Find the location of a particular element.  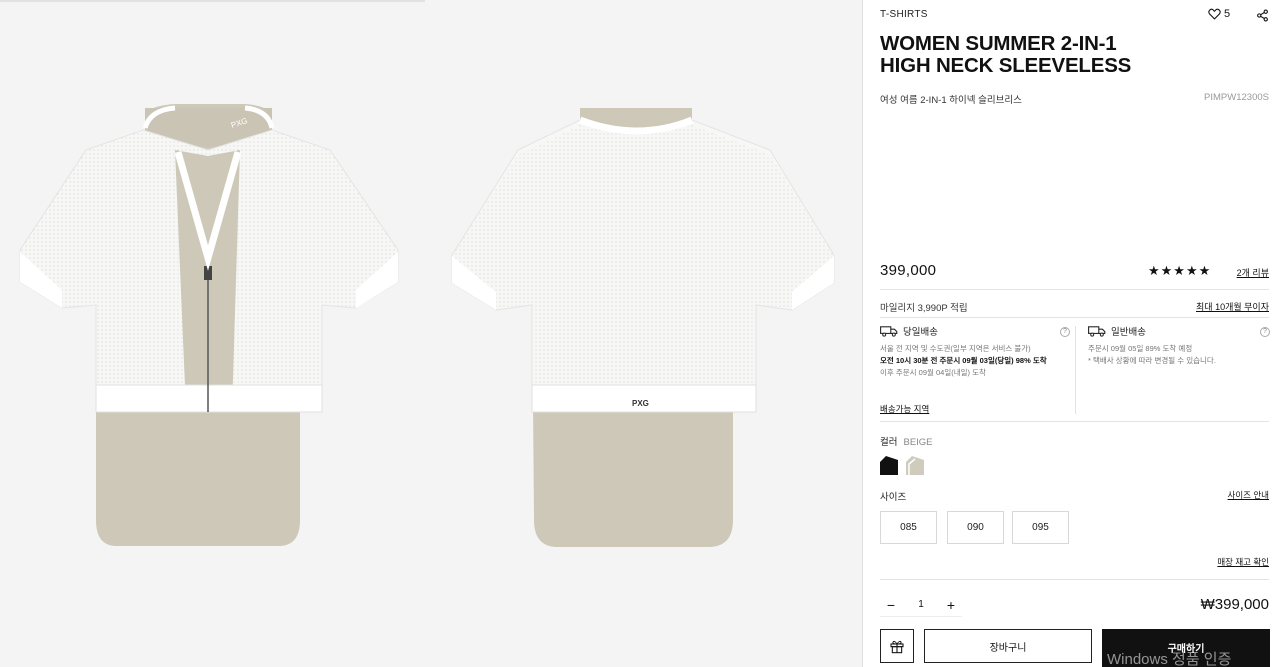

size-option-090: 090 is located at coordinates (975, 527).